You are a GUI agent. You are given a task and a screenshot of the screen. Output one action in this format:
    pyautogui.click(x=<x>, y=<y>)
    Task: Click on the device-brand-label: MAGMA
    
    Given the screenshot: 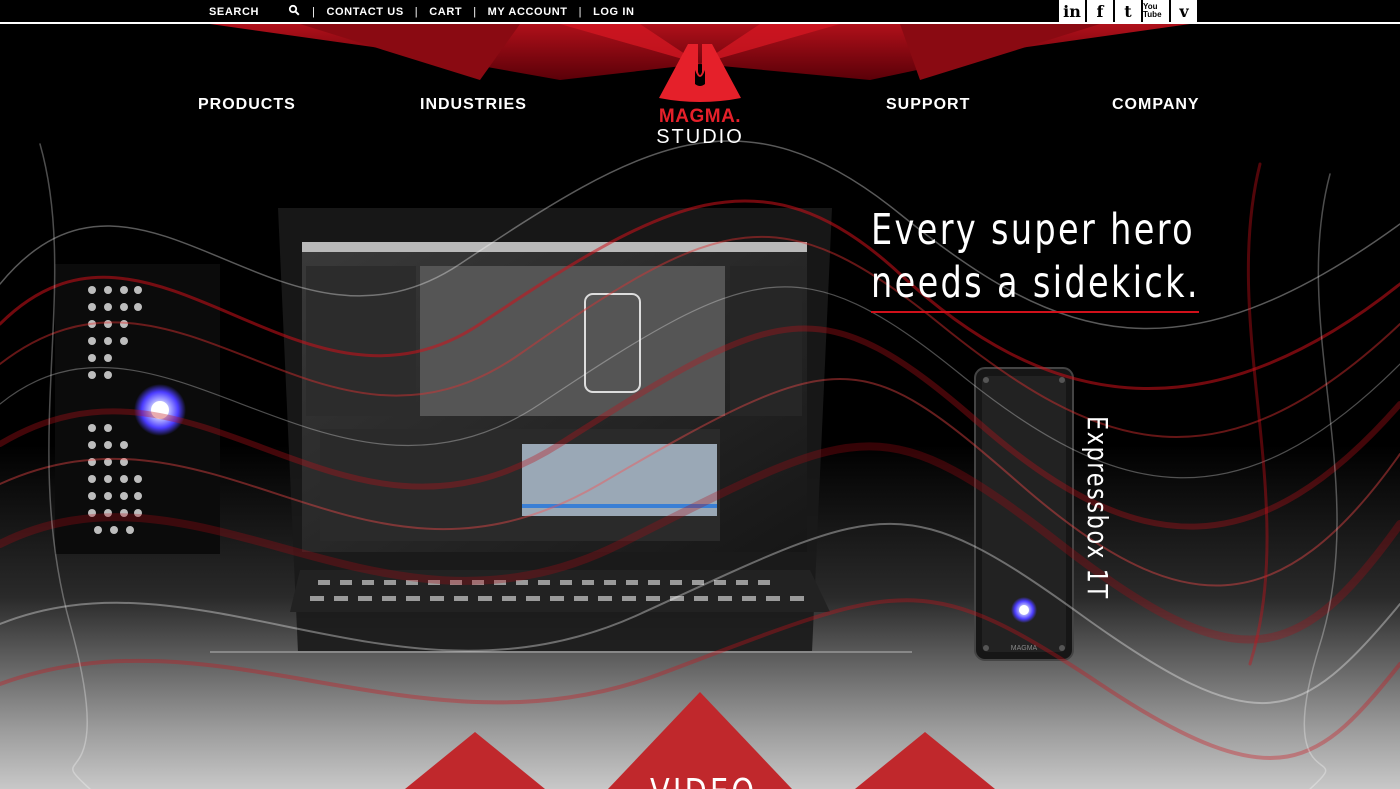 What is the action you would take?
    pyautogui.click(x=1024, y=648)
    